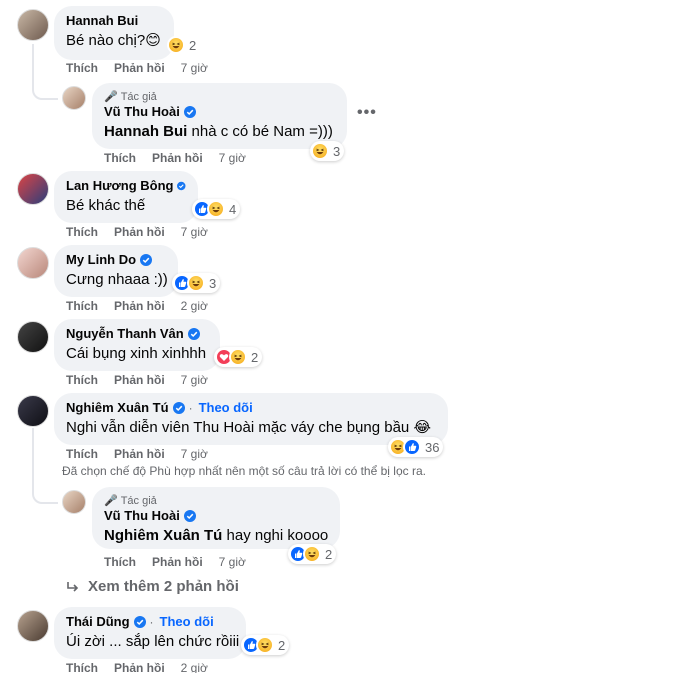 The image size is (681, 673). What do you see at coordinates (98, 622) in the screenshot?
I see `commenter-name: Thái Dũng` at bounding box center [98, 622].